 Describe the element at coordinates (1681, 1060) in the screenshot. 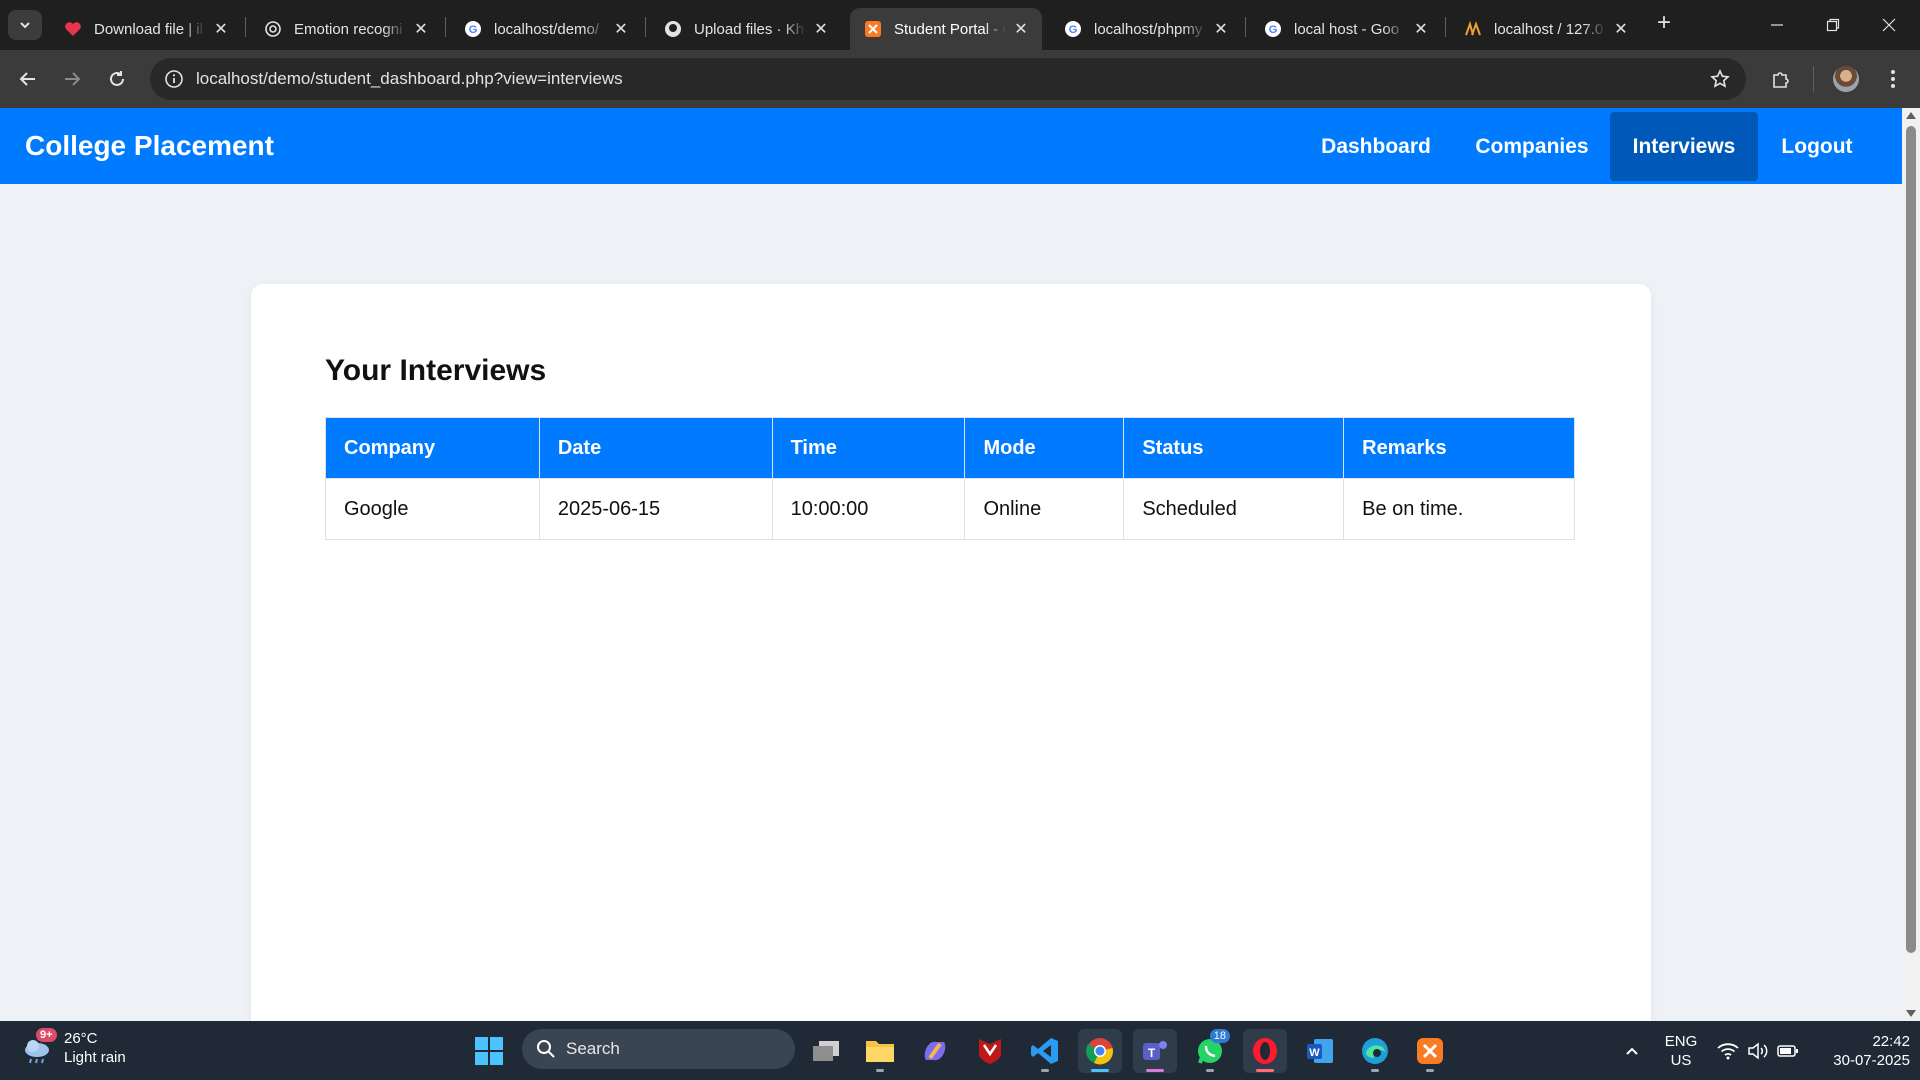

I see `language-line2: US` at that location.